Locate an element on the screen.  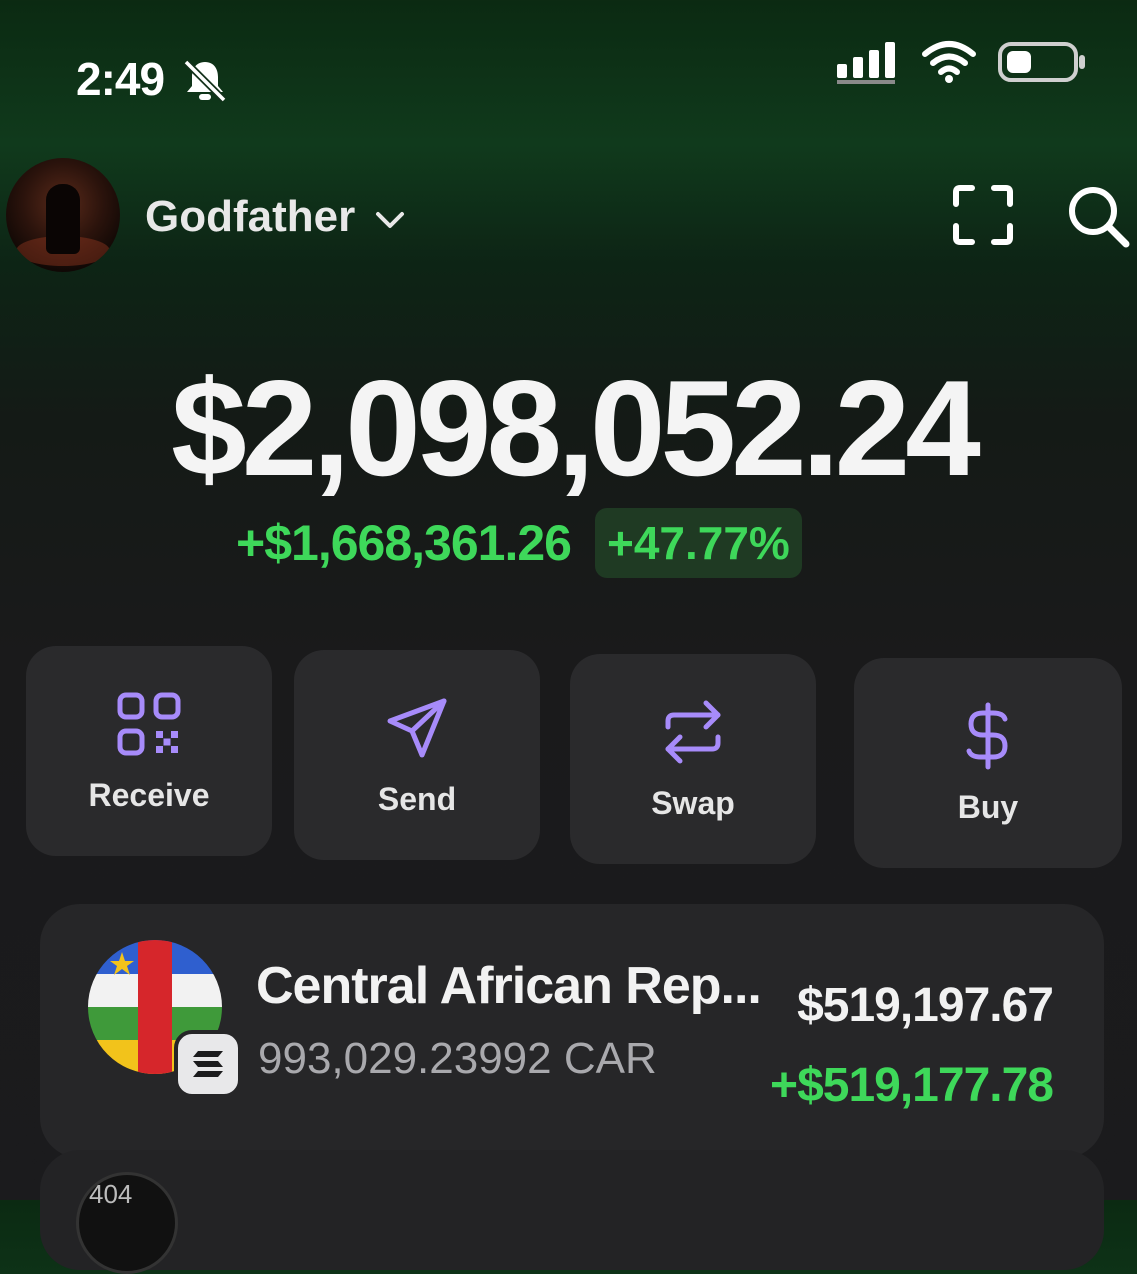
portfolio-change: +$1,668,361.26 +47.77% is located at coordinates (519, 543).